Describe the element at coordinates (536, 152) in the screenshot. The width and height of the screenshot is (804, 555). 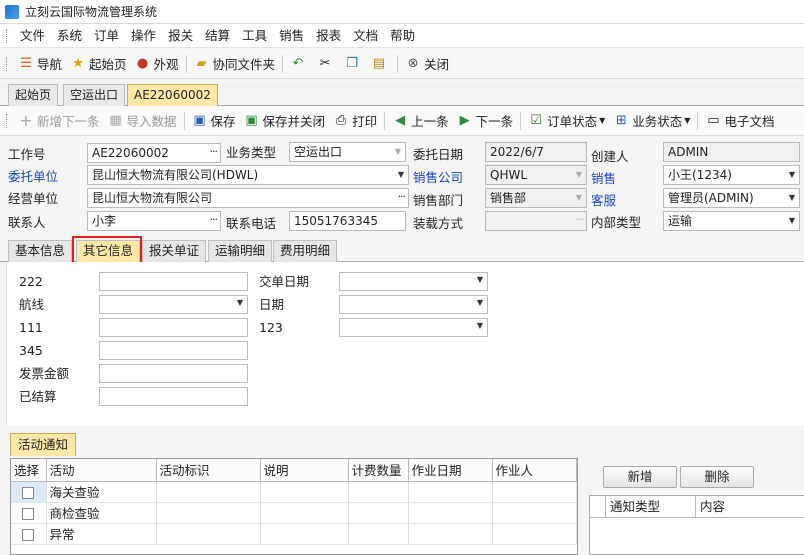
I see `entrust-date-field: 2022/6/7` at that location.